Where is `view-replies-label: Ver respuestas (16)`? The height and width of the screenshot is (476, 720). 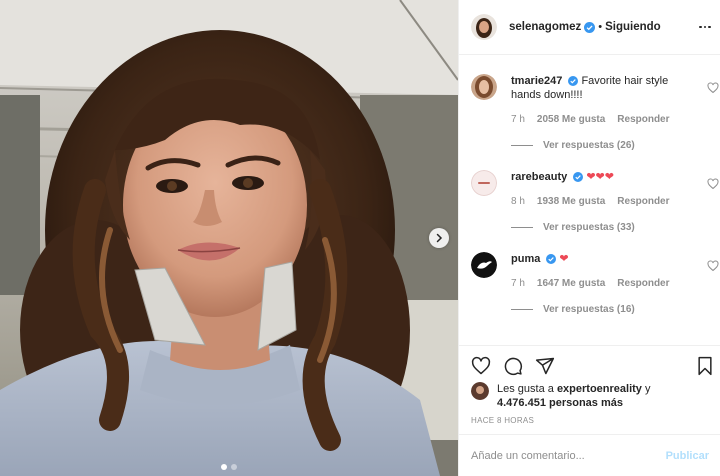
view-replies-label: Ver respuestas (16) is located at coordinates (589, 309).